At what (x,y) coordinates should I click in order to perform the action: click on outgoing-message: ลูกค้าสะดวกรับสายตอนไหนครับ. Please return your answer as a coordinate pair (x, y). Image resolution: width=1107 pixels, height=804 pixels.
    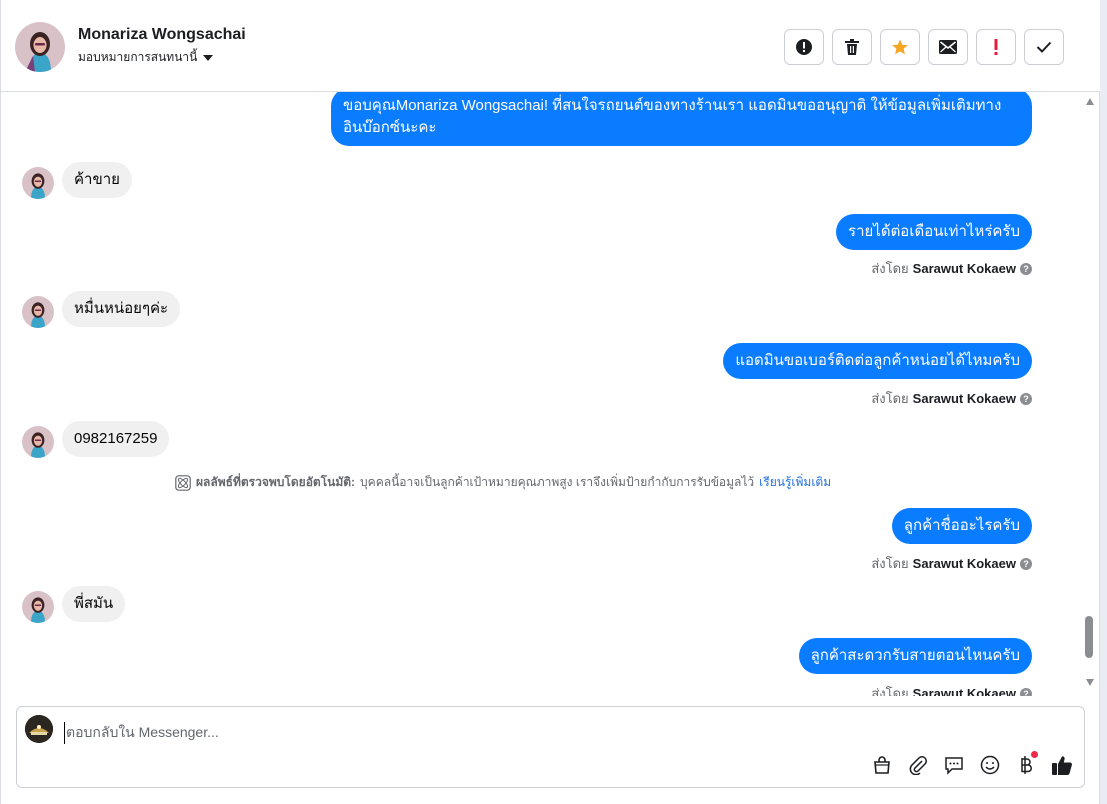
    Looking at the image, I should click on (915, 656).